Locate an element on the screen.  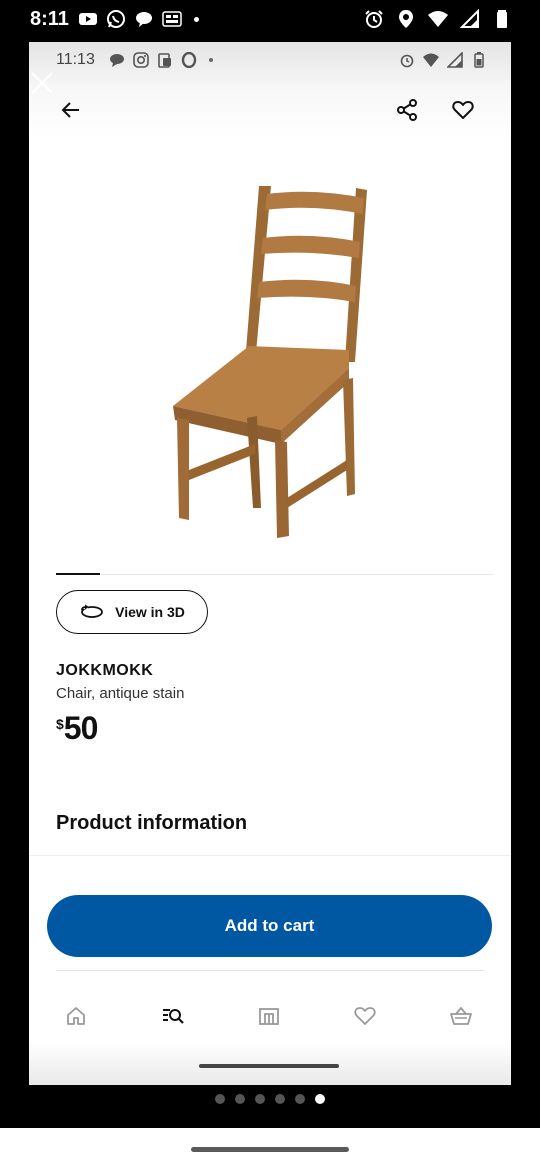
inner-system-indicators is located at coordinates (443, 60).